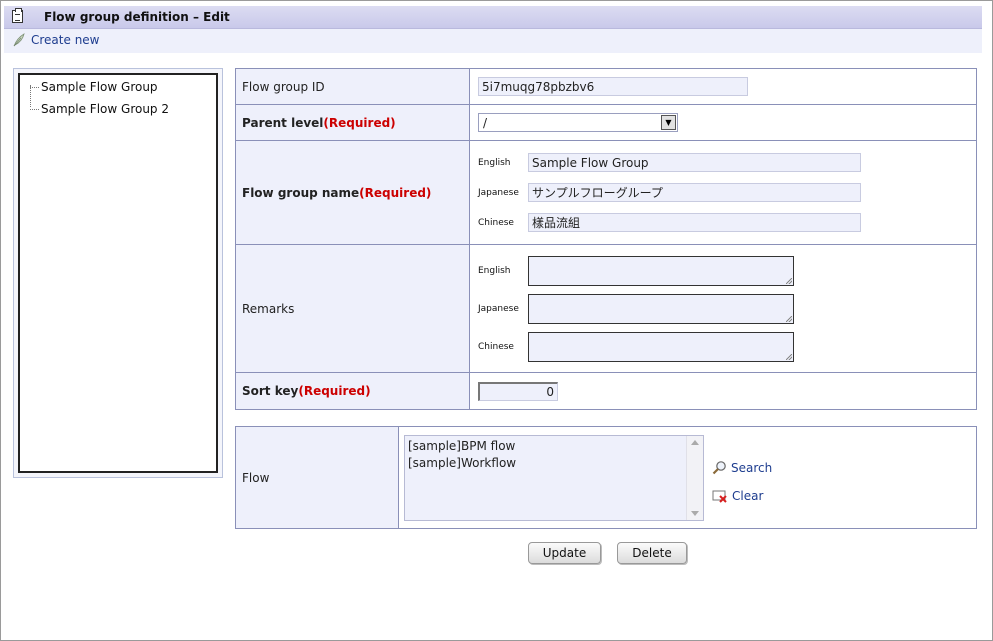 The width and height of the screenshot is (993, 641). I want to click on search-icon, so click(719, 468).